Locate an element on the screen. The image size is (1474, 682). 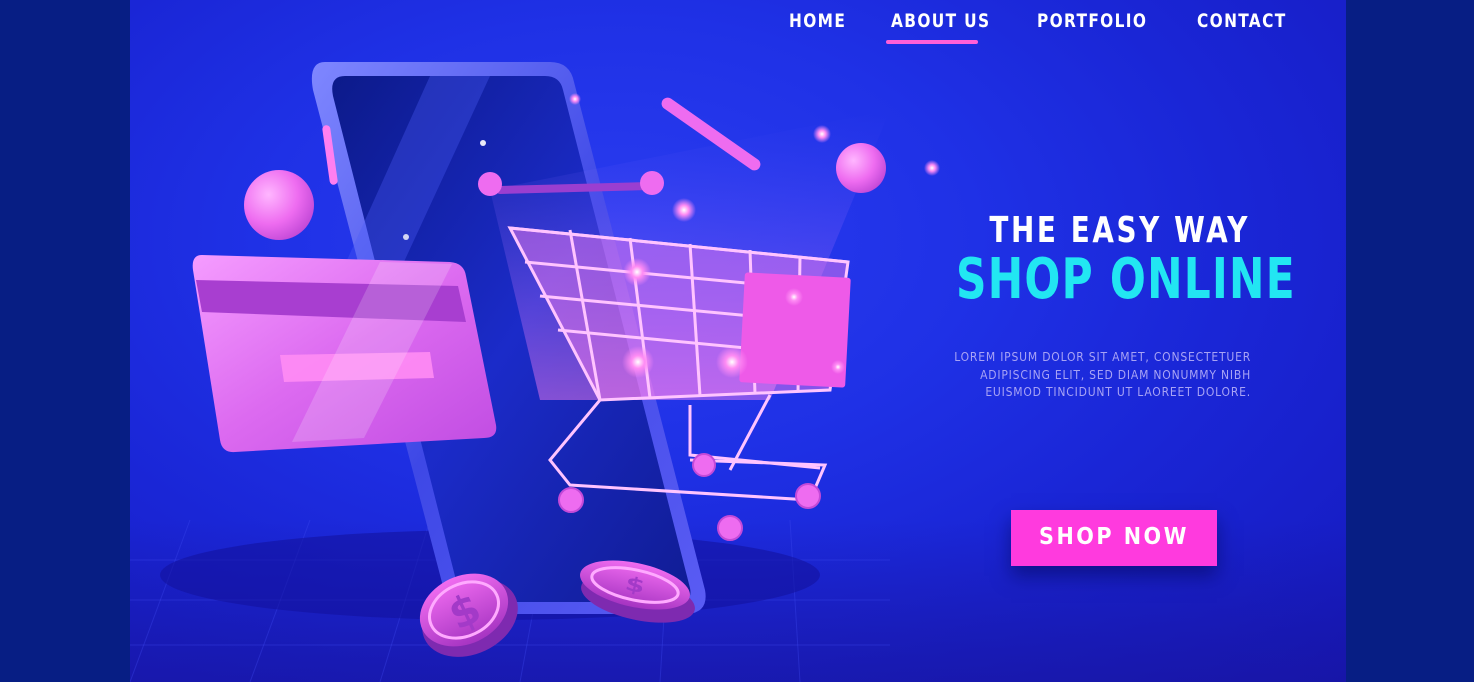
floating-ball-left is located at coordinates (279, 205).